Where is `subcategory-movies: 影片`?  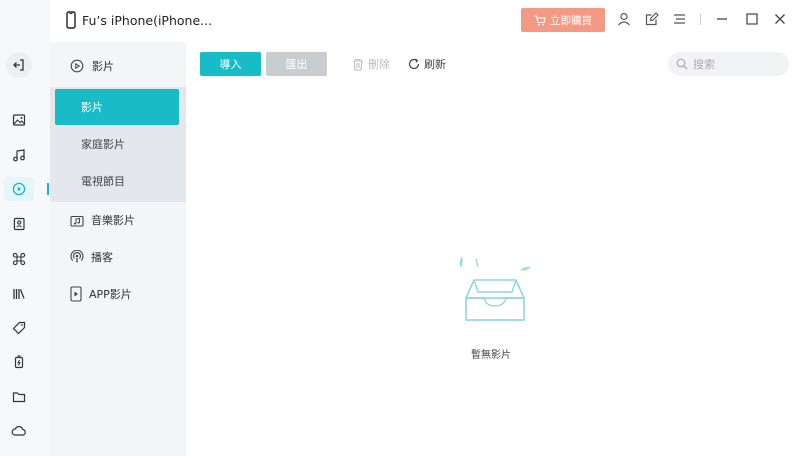 subcategory-movies: 影片 is located at coordinates (117, 107).